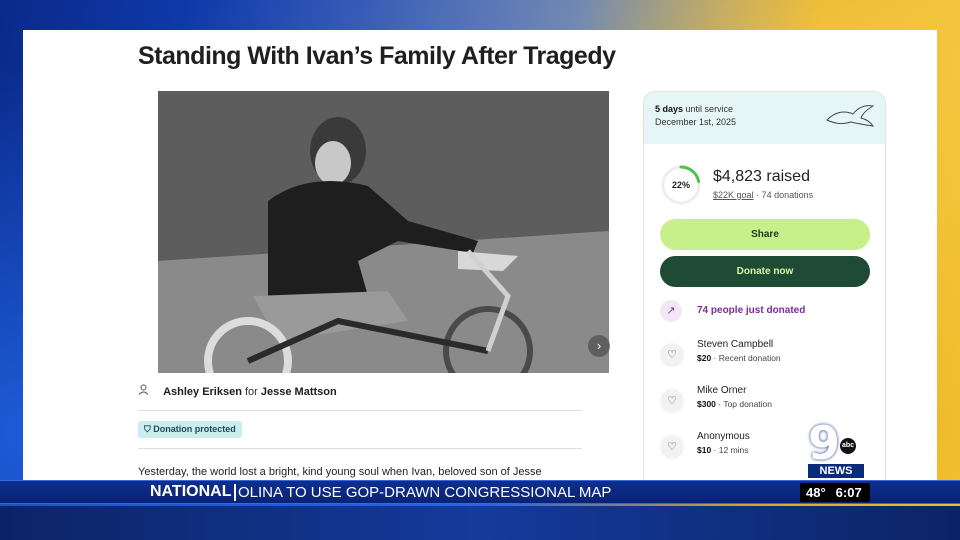 Image resolution: width=960 pixels, height=540 pixels. What do you see at coordinates (764, 118) in the screenshot?
I see `service-countdown: 5 days until service December 1st, 2025` at bounding box center [764, 118].